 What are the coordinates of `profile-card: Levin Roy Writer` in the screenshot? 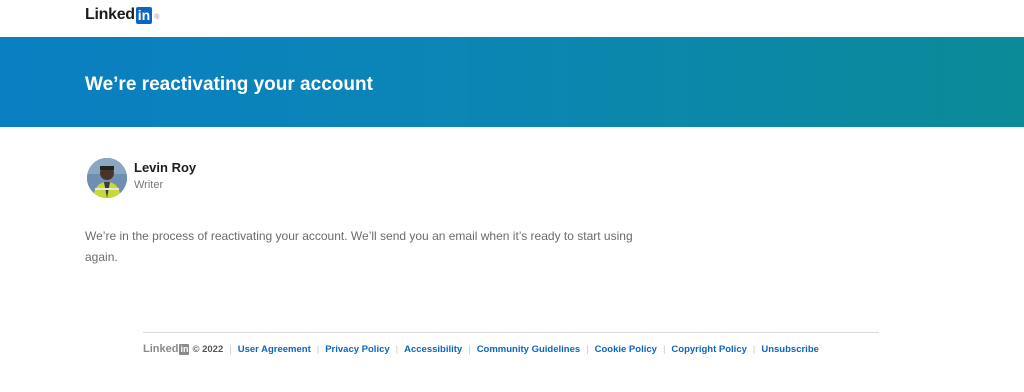 It's located at (141, 178).